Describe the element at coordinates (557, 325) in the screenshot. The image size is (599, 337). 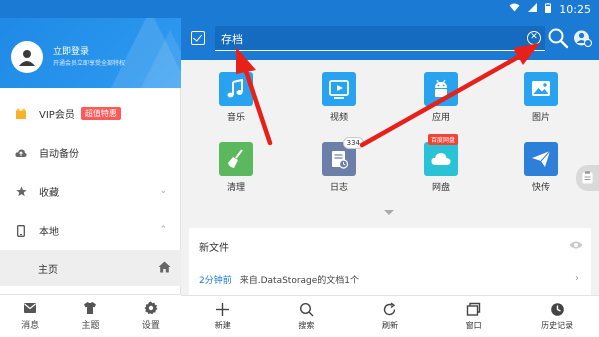
I see `bottom-label: 历史记录` at that location.